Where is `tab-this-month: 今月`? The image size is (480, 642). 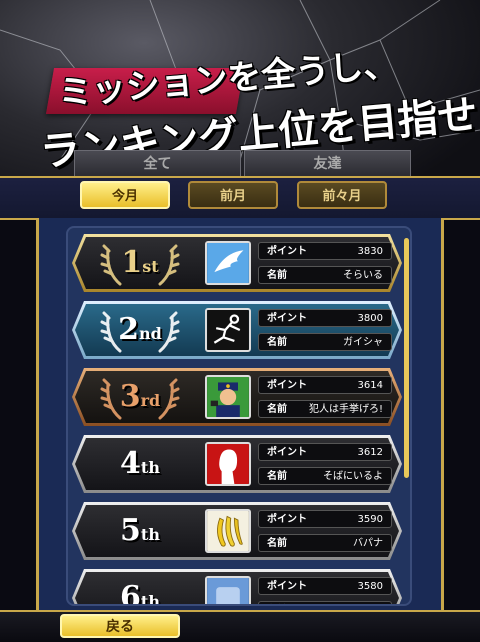
tab-this-month: 今月 is located at coordinates (125, 195).